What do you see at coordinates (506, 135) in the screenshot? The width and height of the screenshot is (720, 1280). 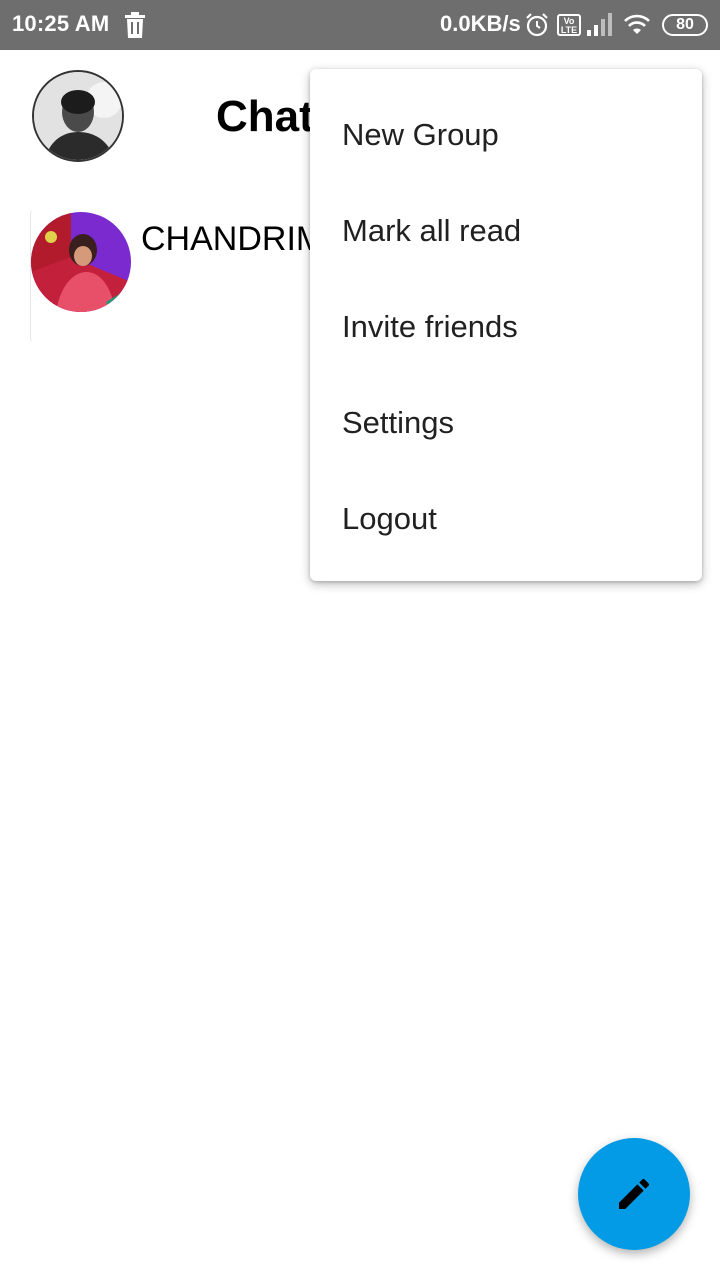 I see `menu-item-new-group: New Group` at bounding box center [506, 135].